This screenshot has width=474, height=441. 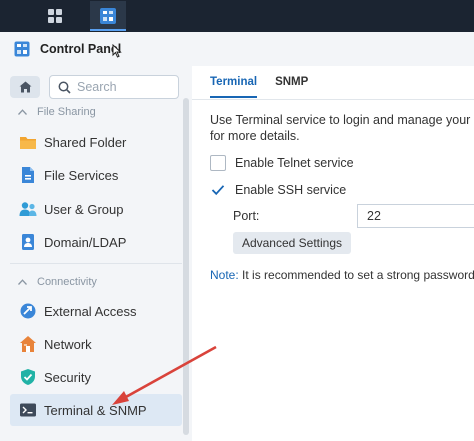 I want to click on sidebar-item-terminal-snmp: Terminal & SNMP, so click(x=96, y=410).